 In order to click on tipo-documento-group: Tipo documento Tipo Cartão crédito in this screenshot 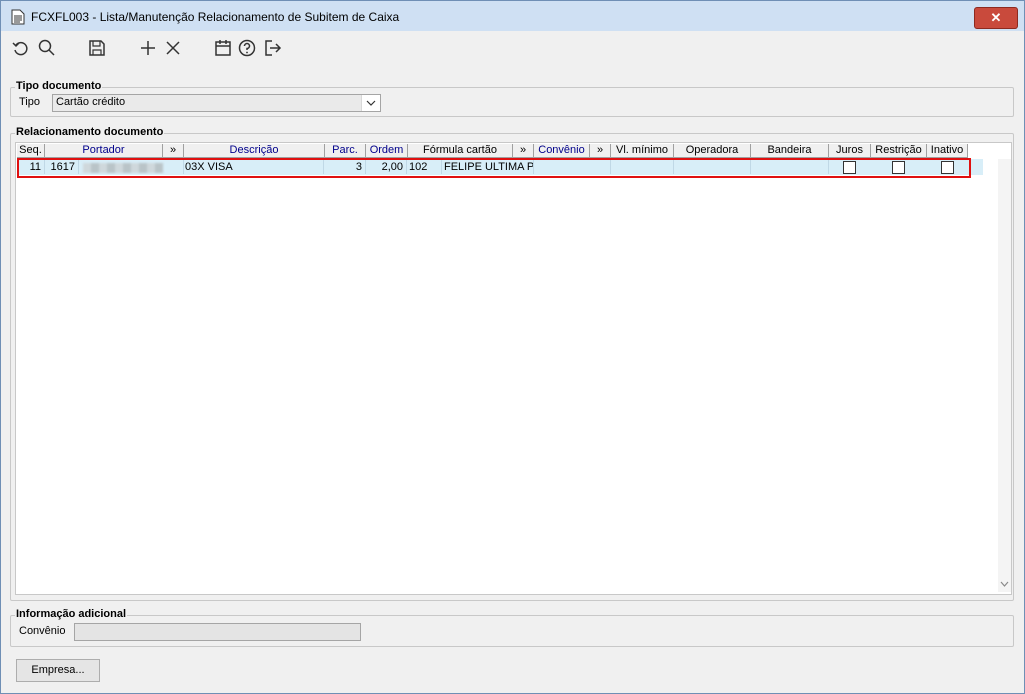, I will do `click(512, 98)`.